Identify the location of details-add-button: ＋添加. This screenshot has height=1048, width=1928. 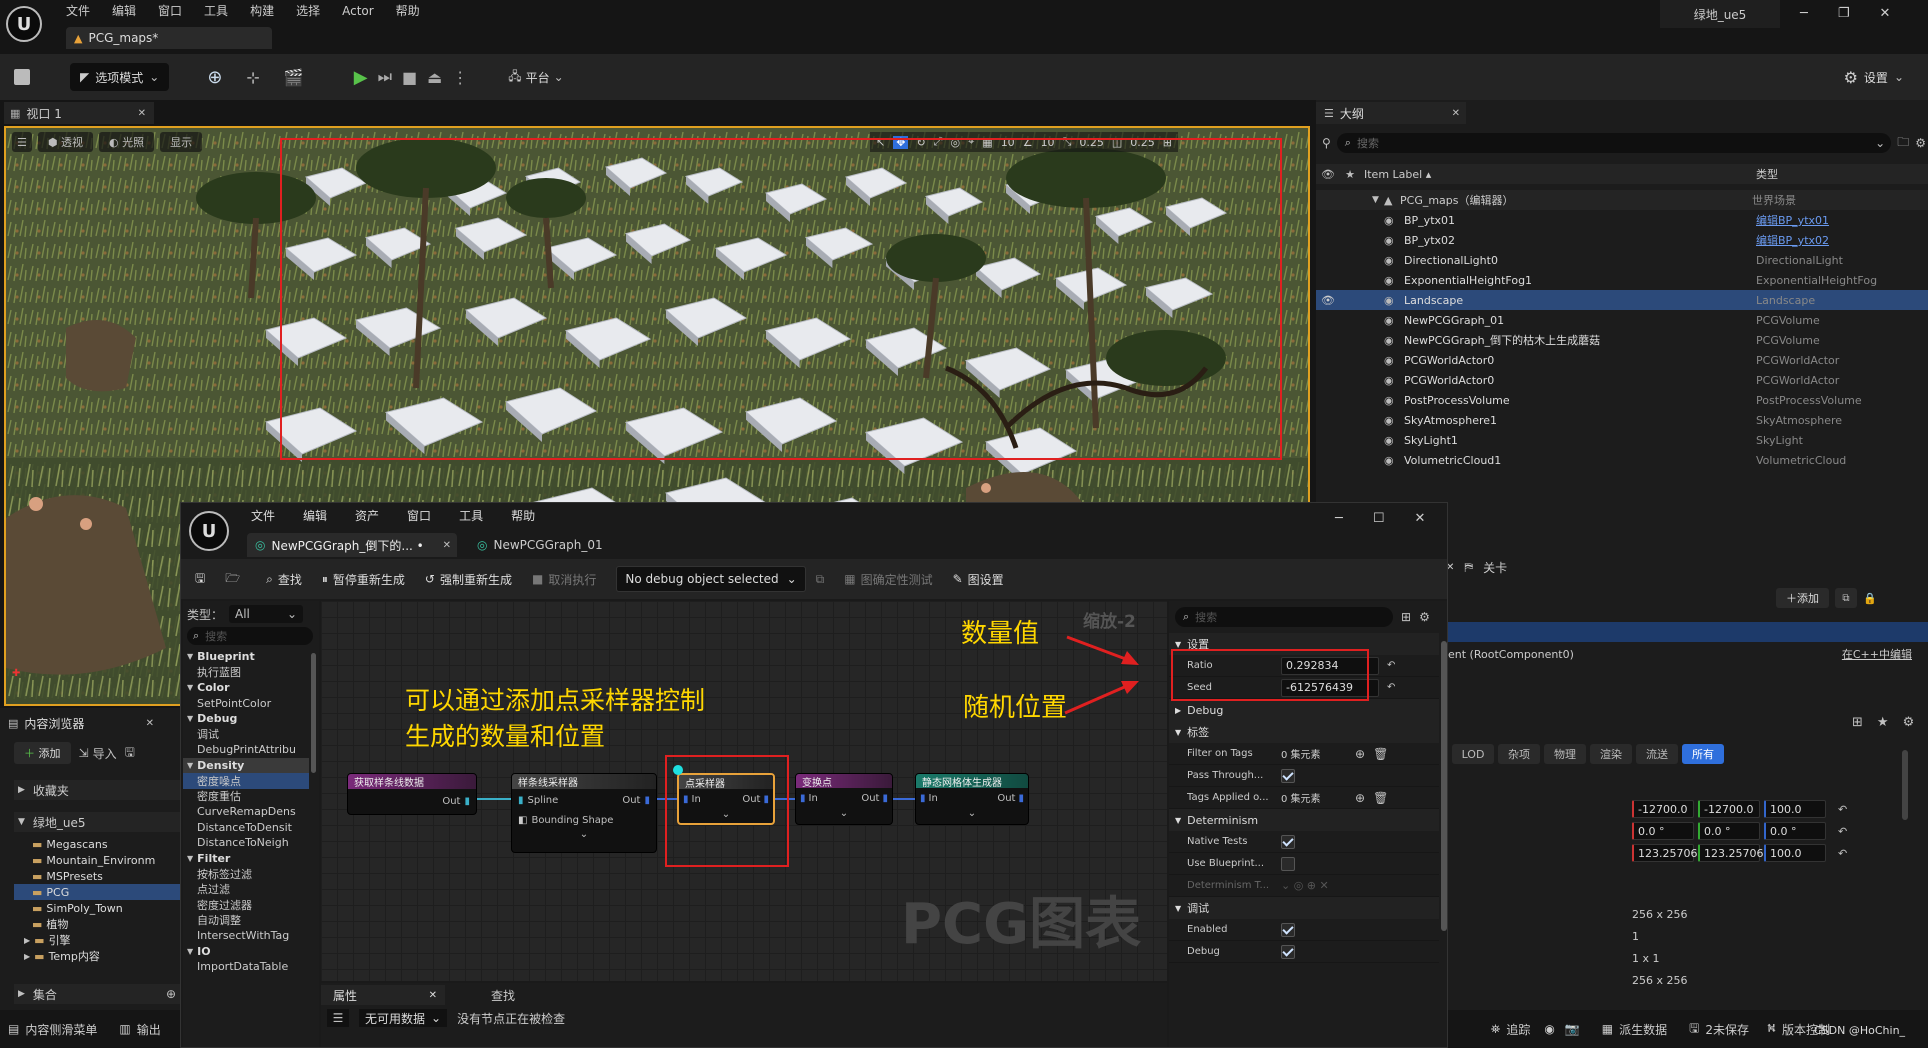
(1802, 598).